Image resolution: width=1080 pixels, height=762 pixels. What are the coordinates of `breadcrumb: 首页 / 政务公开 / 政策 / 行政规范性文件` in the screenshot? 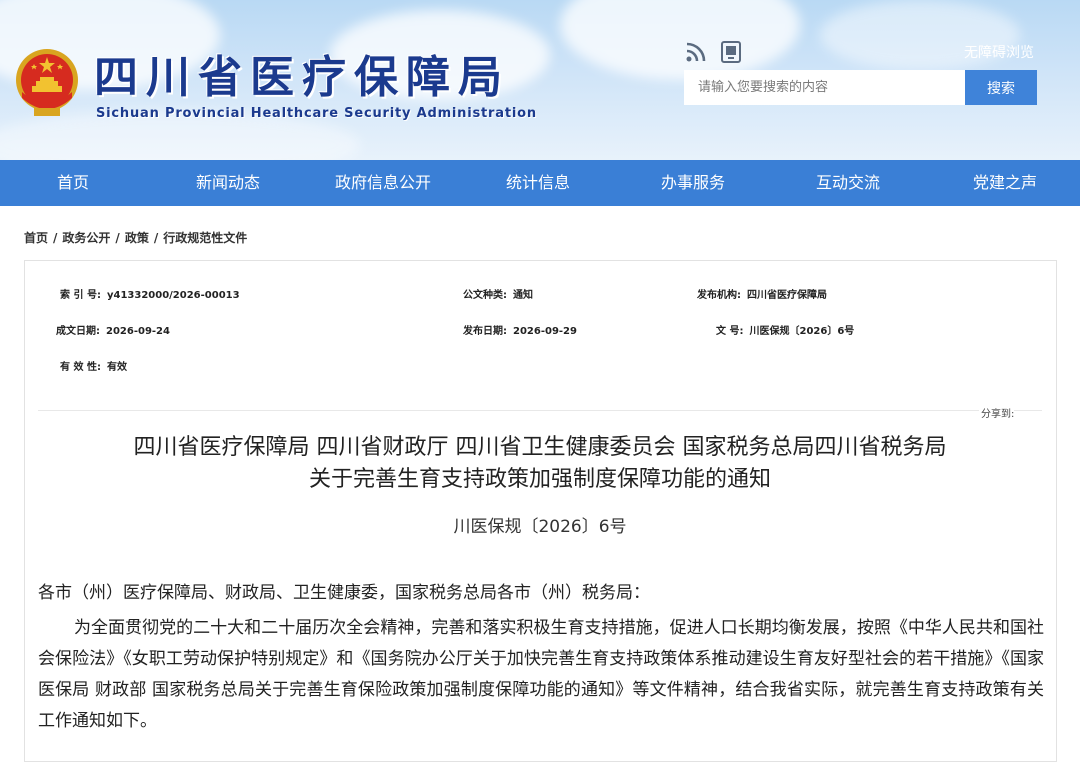 It's located at (135, 237).